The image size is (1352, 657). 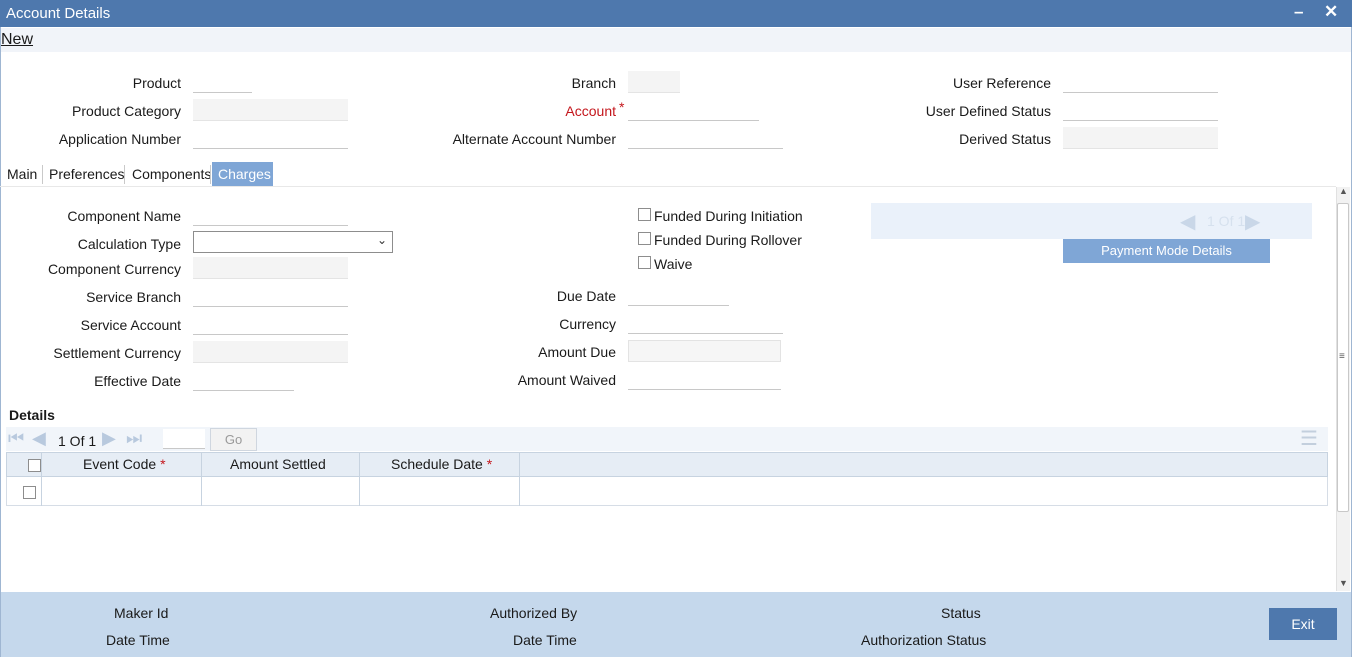 What do you see at coordinates (676, 624) in the screenshot?
I see `audit-footer` at bounding box center [676, 624].